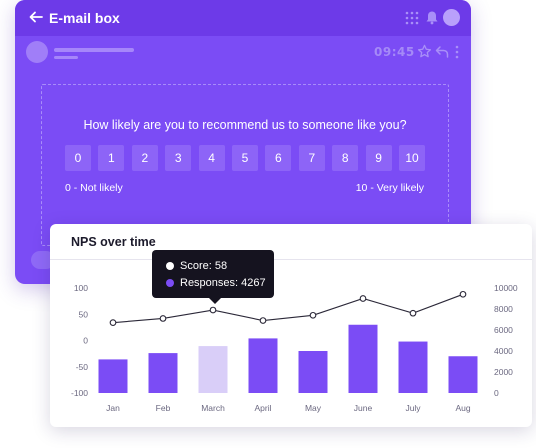 This screenshot has height=448, width=536. Describe the element at coordinates (262, 408) in the screenshot. I see `category-tick-label: April` at that location.